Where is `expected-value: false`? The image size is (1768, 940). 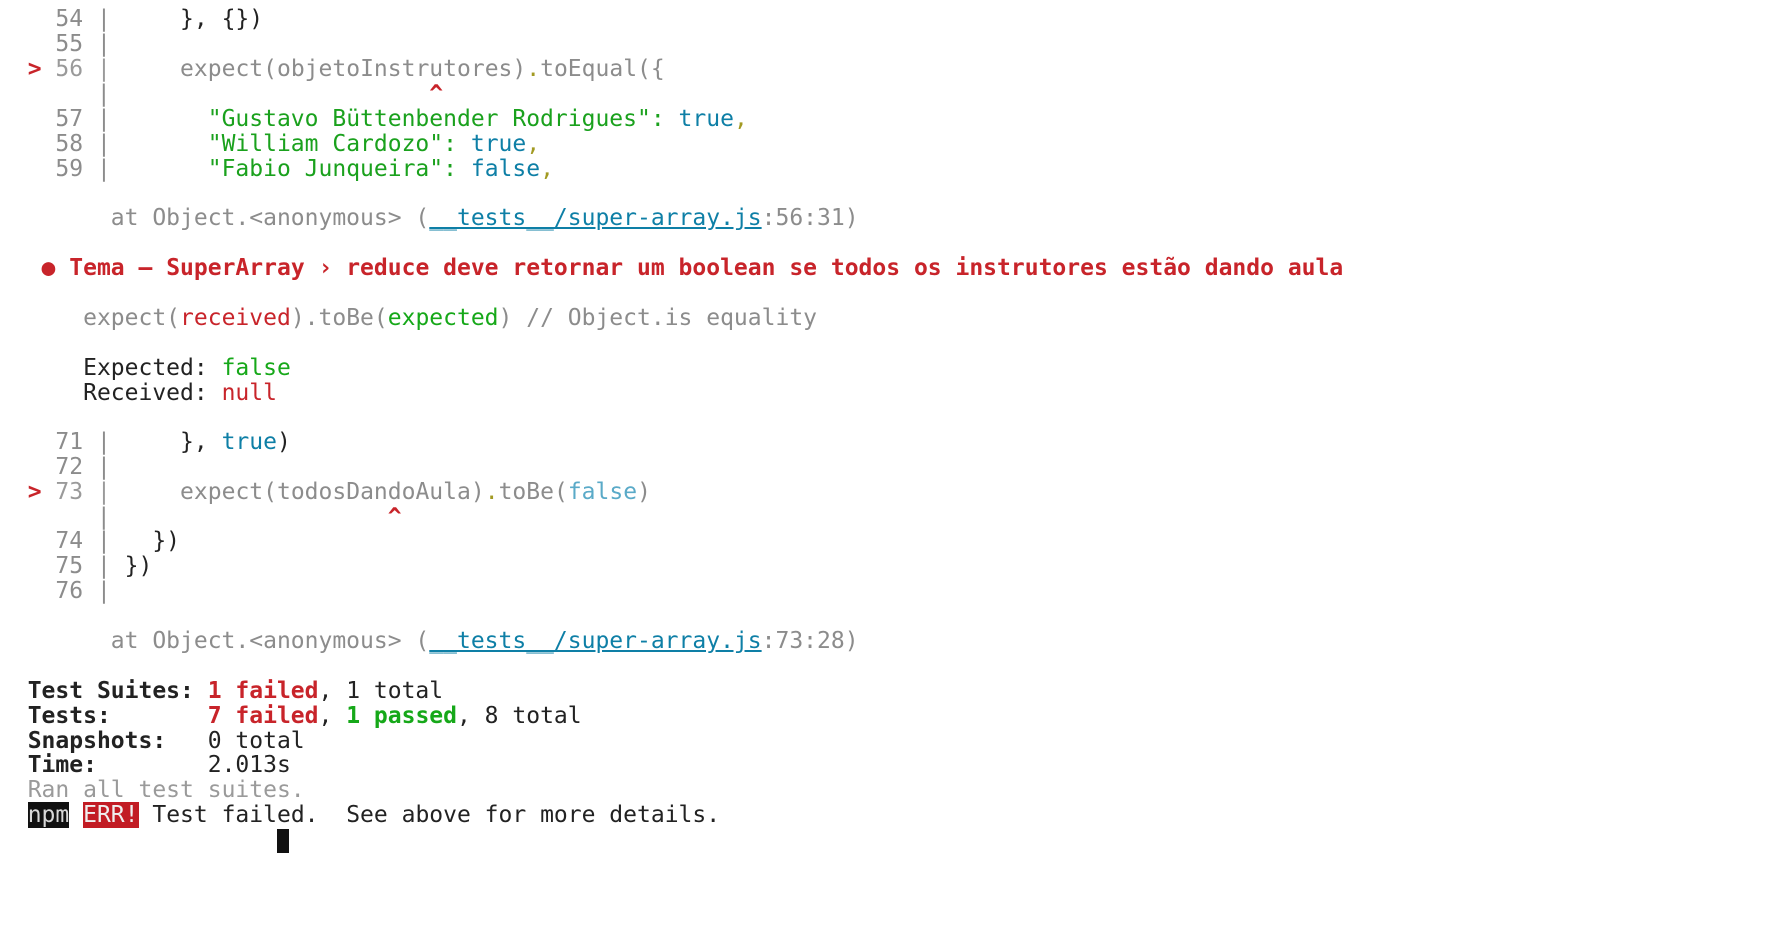 expected-value: false is located at coordinates (256, 368).